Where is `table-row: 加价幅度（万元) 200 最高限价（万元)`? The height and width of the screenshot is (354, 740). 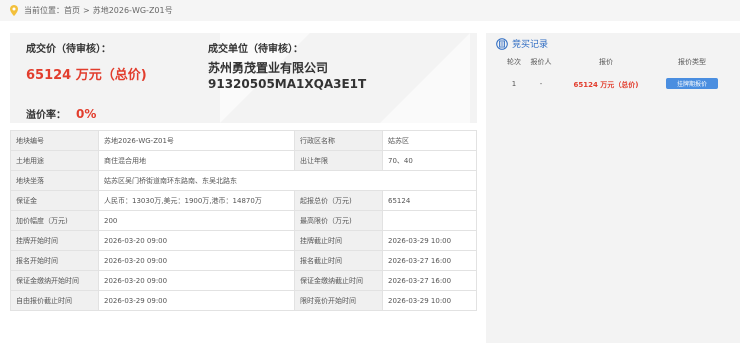
table-row: 加价幅度（万元) 200 最高限价（万元) is located at coordinates (243, 220).